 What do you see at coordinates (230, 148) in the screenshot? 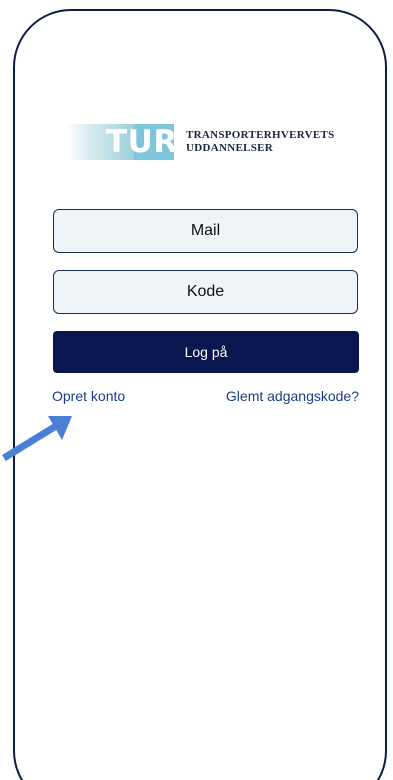
I see `logo-org-line-2: UDDANNELSER` at bounding box center [230, 148].